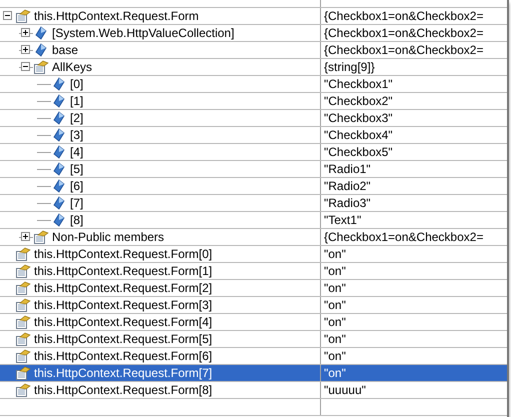 The image size is (511, 417). What do you see at coordinates (347, 186) in the screenshot?
I see `variable-value: "Radio2"` at bounding box center [347, 186].